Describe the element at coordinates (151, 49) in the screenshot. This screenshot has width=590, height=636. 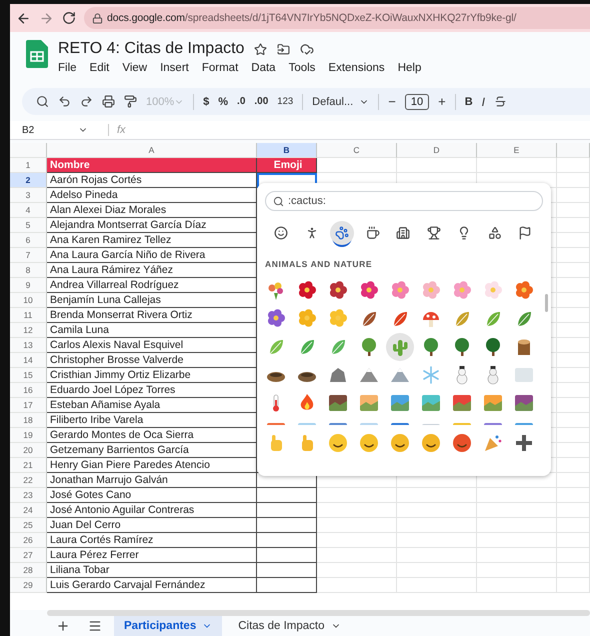
I see `document-title: RETO 4: Citas de Impacto` at that location.